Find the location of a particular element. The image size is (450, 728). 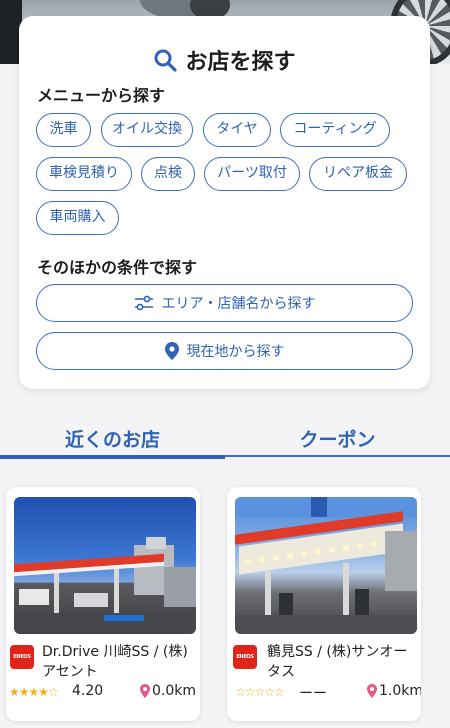

rating-value: 4.20 is located at coordinates (88, 691).